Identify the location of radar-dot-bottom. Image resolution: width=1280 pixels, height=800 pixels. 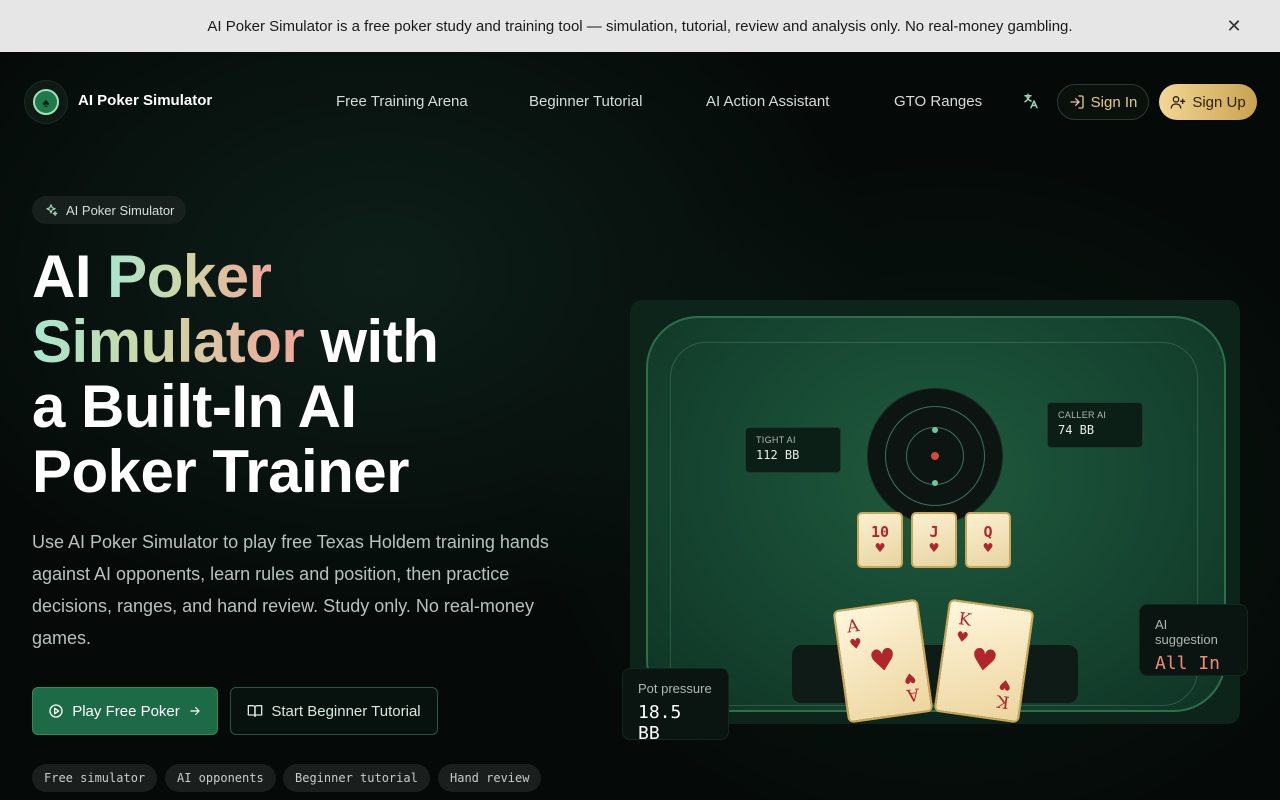
(935, 483).